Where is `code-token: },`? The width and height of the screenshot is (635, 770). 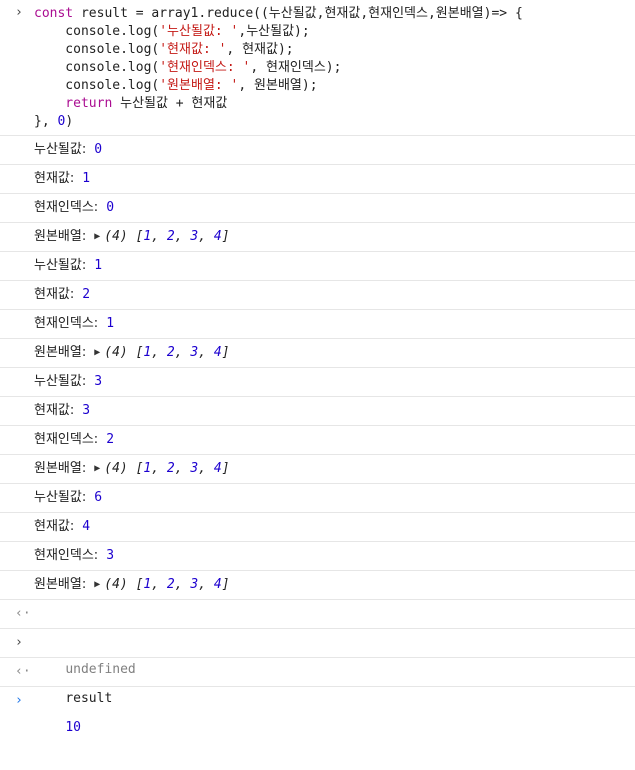 code-token: }, is located at coordinates (46, 121).